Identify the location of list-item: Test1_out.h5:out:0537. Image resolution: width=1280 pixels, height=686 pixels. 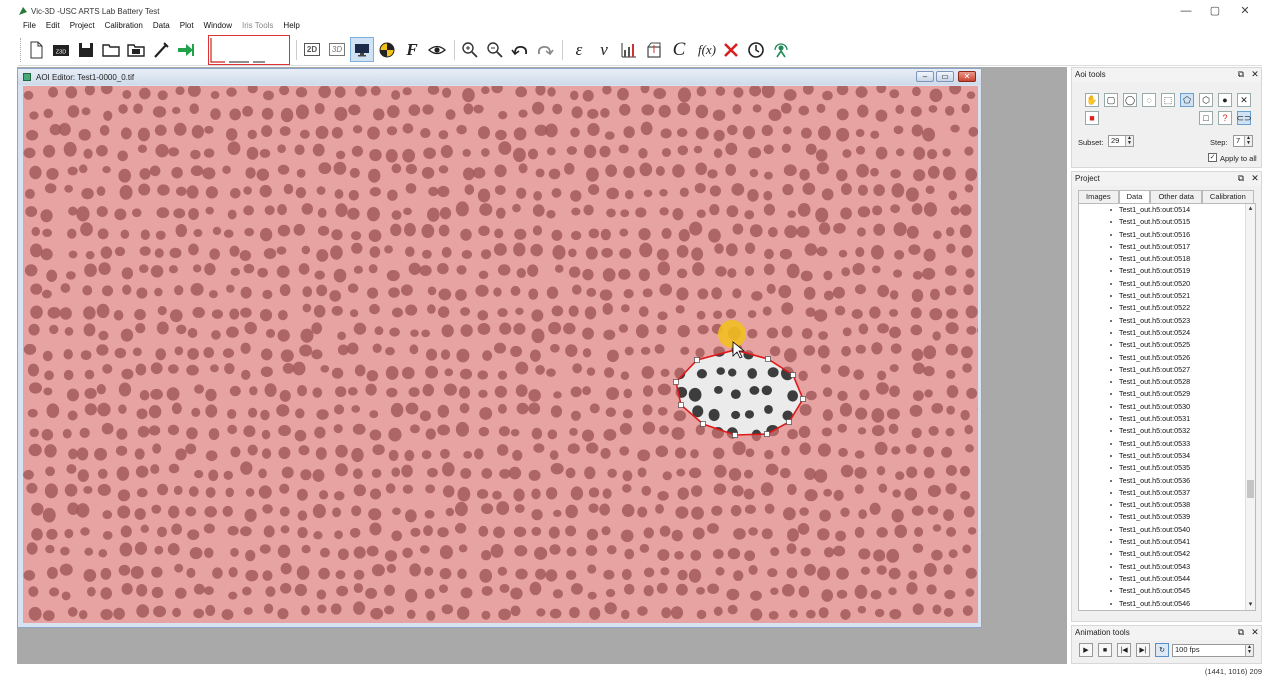
(1167, 493).